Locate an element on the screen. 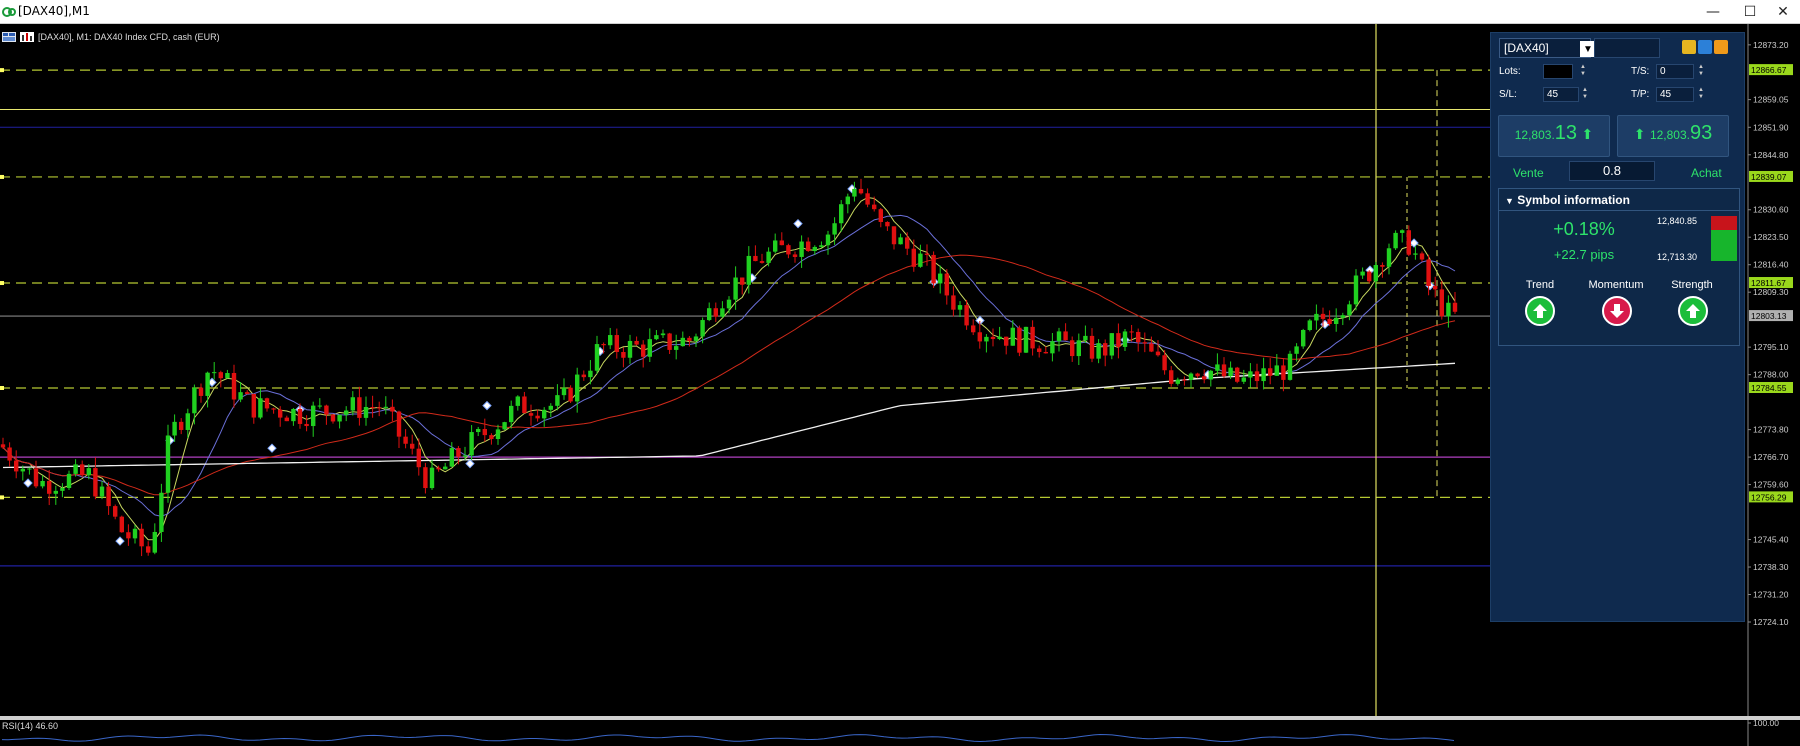 The image size is (1800, 746). pane-separator is located at coordinates (900, 718).